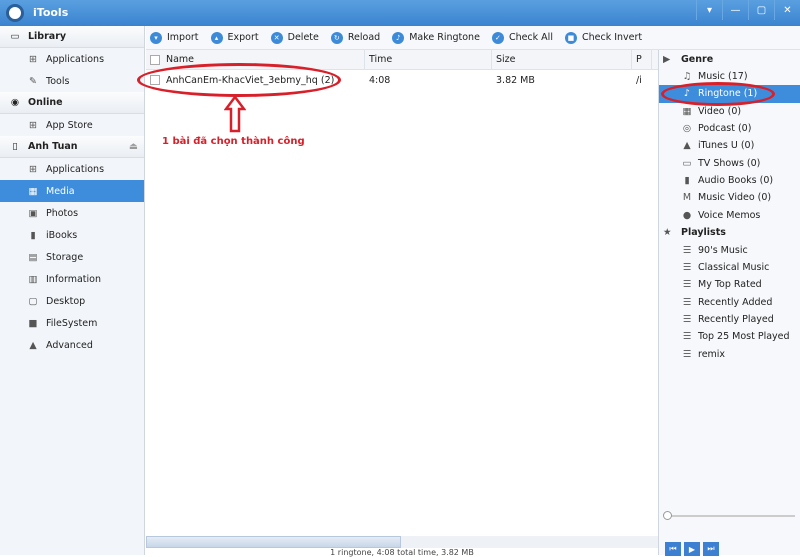 This screenshot has height=557, width=800. I want to click on section-library: ▭ Library, so click(72, 37).